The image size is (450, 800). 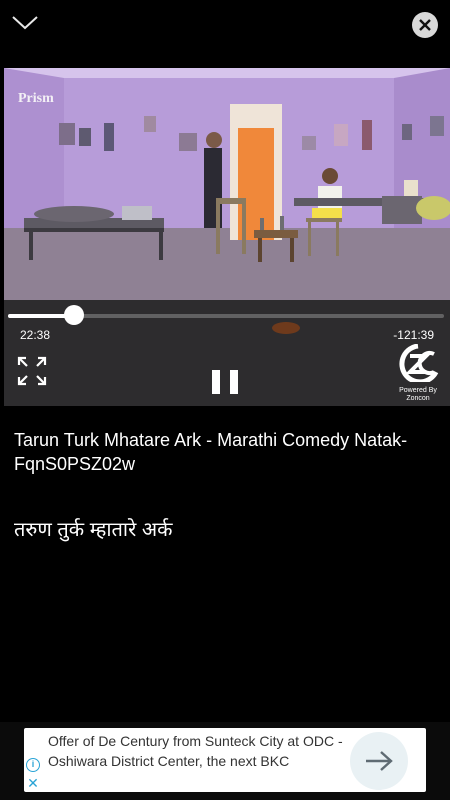 What do you see at coordinates (418, 398) in the screenshot?
I see `brand-caption-line2: Zoncon` at bounding box center [418, 398].